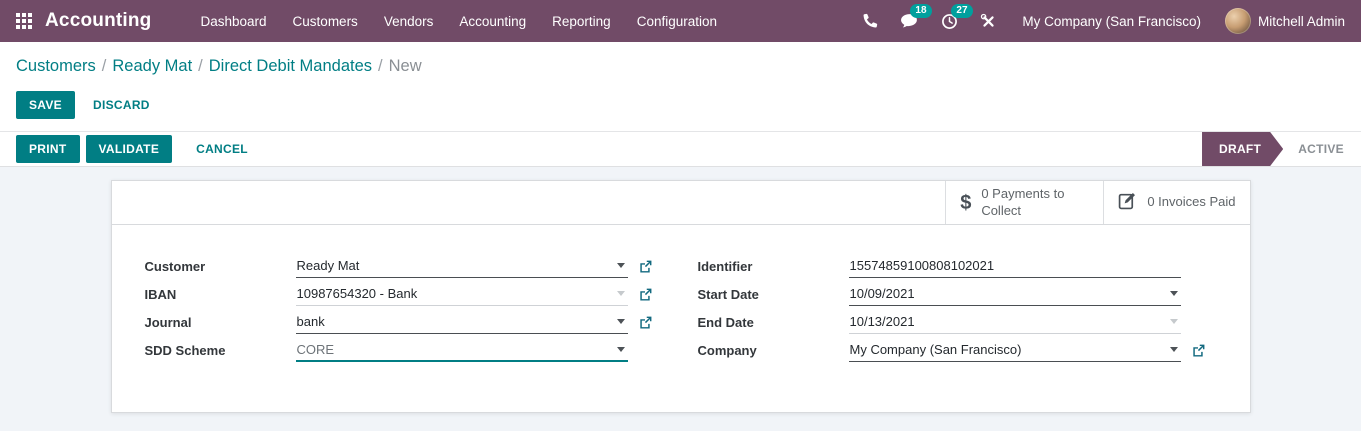  Describe the element at coordinates (1173, 349) in the screenshot. I see `company-dropdown-caret-icon` at that location.